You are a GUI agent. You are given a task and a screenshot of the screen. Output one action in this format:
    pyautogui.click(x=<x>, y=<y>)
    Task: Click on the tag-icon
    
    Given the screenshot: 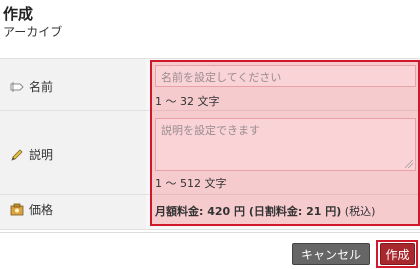 What is the action you would take?
    pyautogui.click(x=17, y=87)
    